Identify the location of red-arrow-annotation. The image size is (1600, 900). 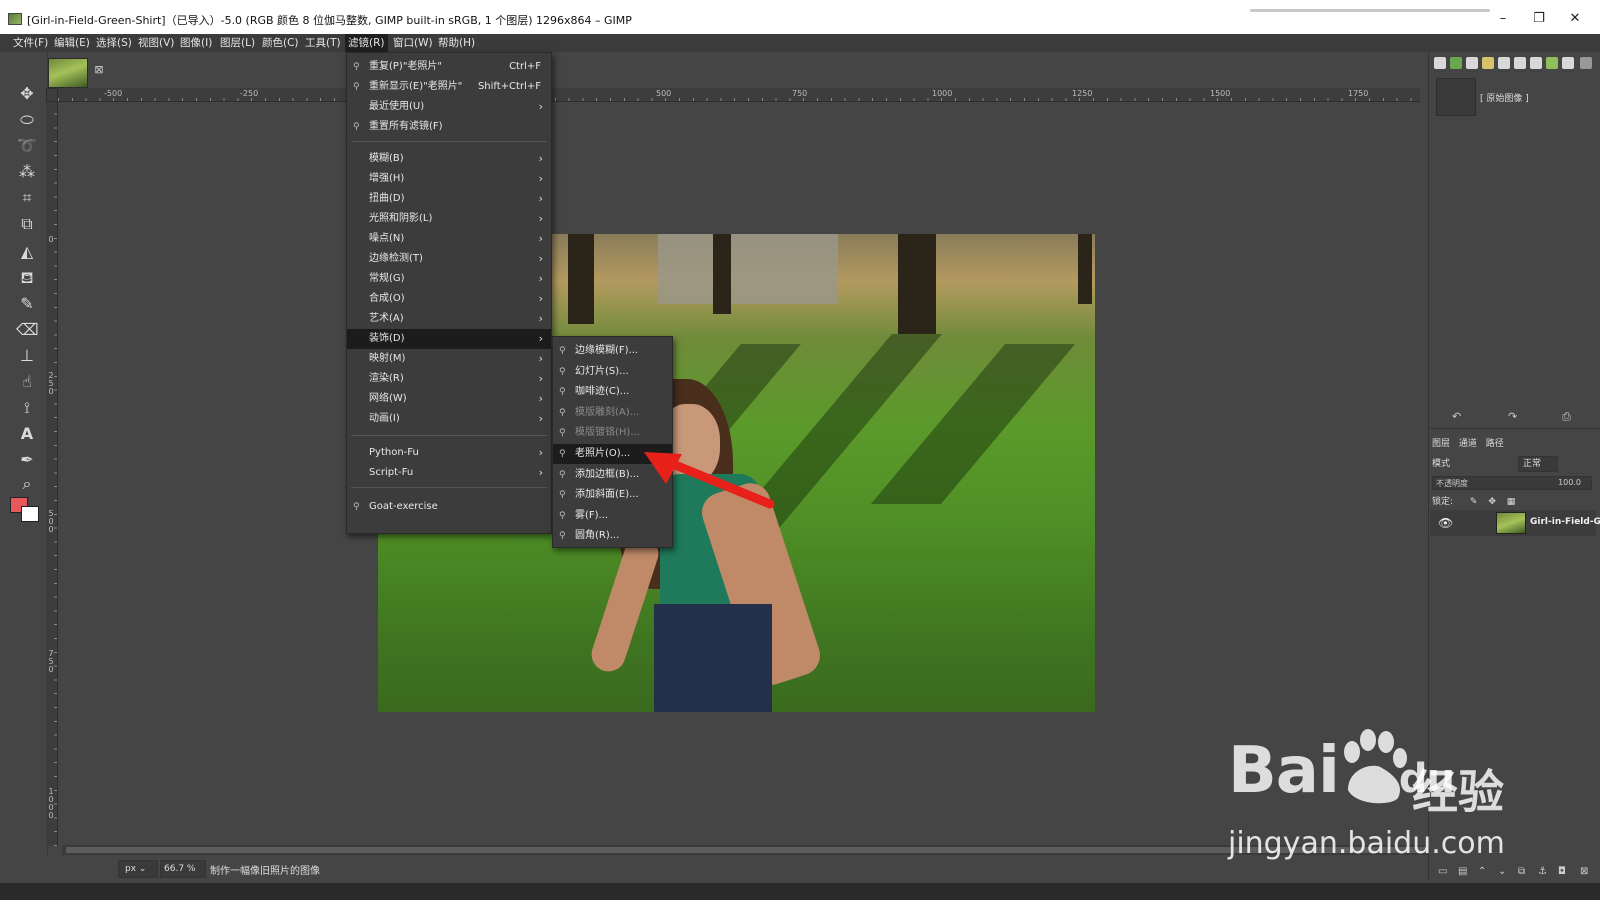
(709, 480).